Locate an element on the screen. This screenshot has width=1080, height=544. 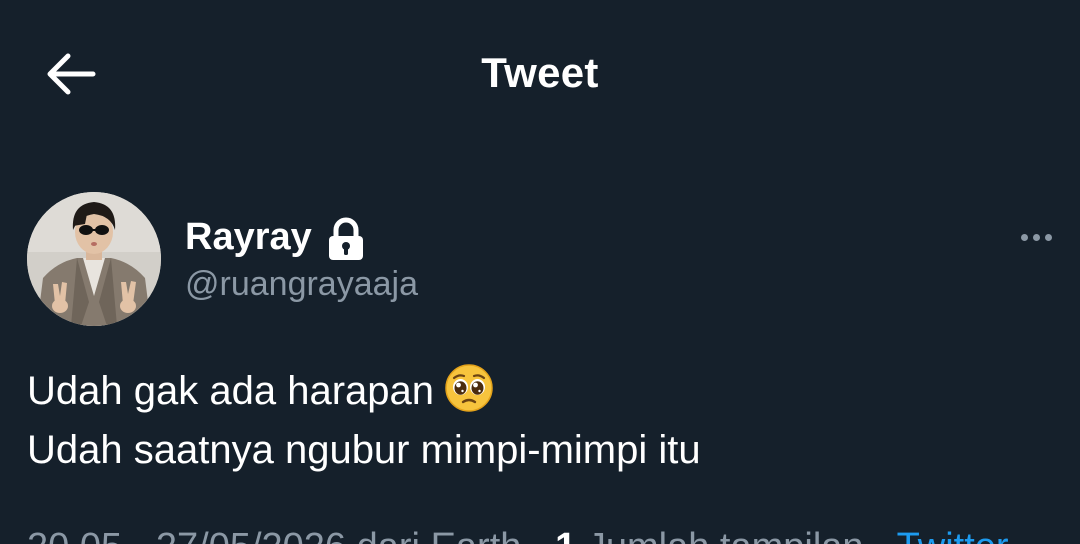
pleading-face-emoji is located at coordinates (469, 388).